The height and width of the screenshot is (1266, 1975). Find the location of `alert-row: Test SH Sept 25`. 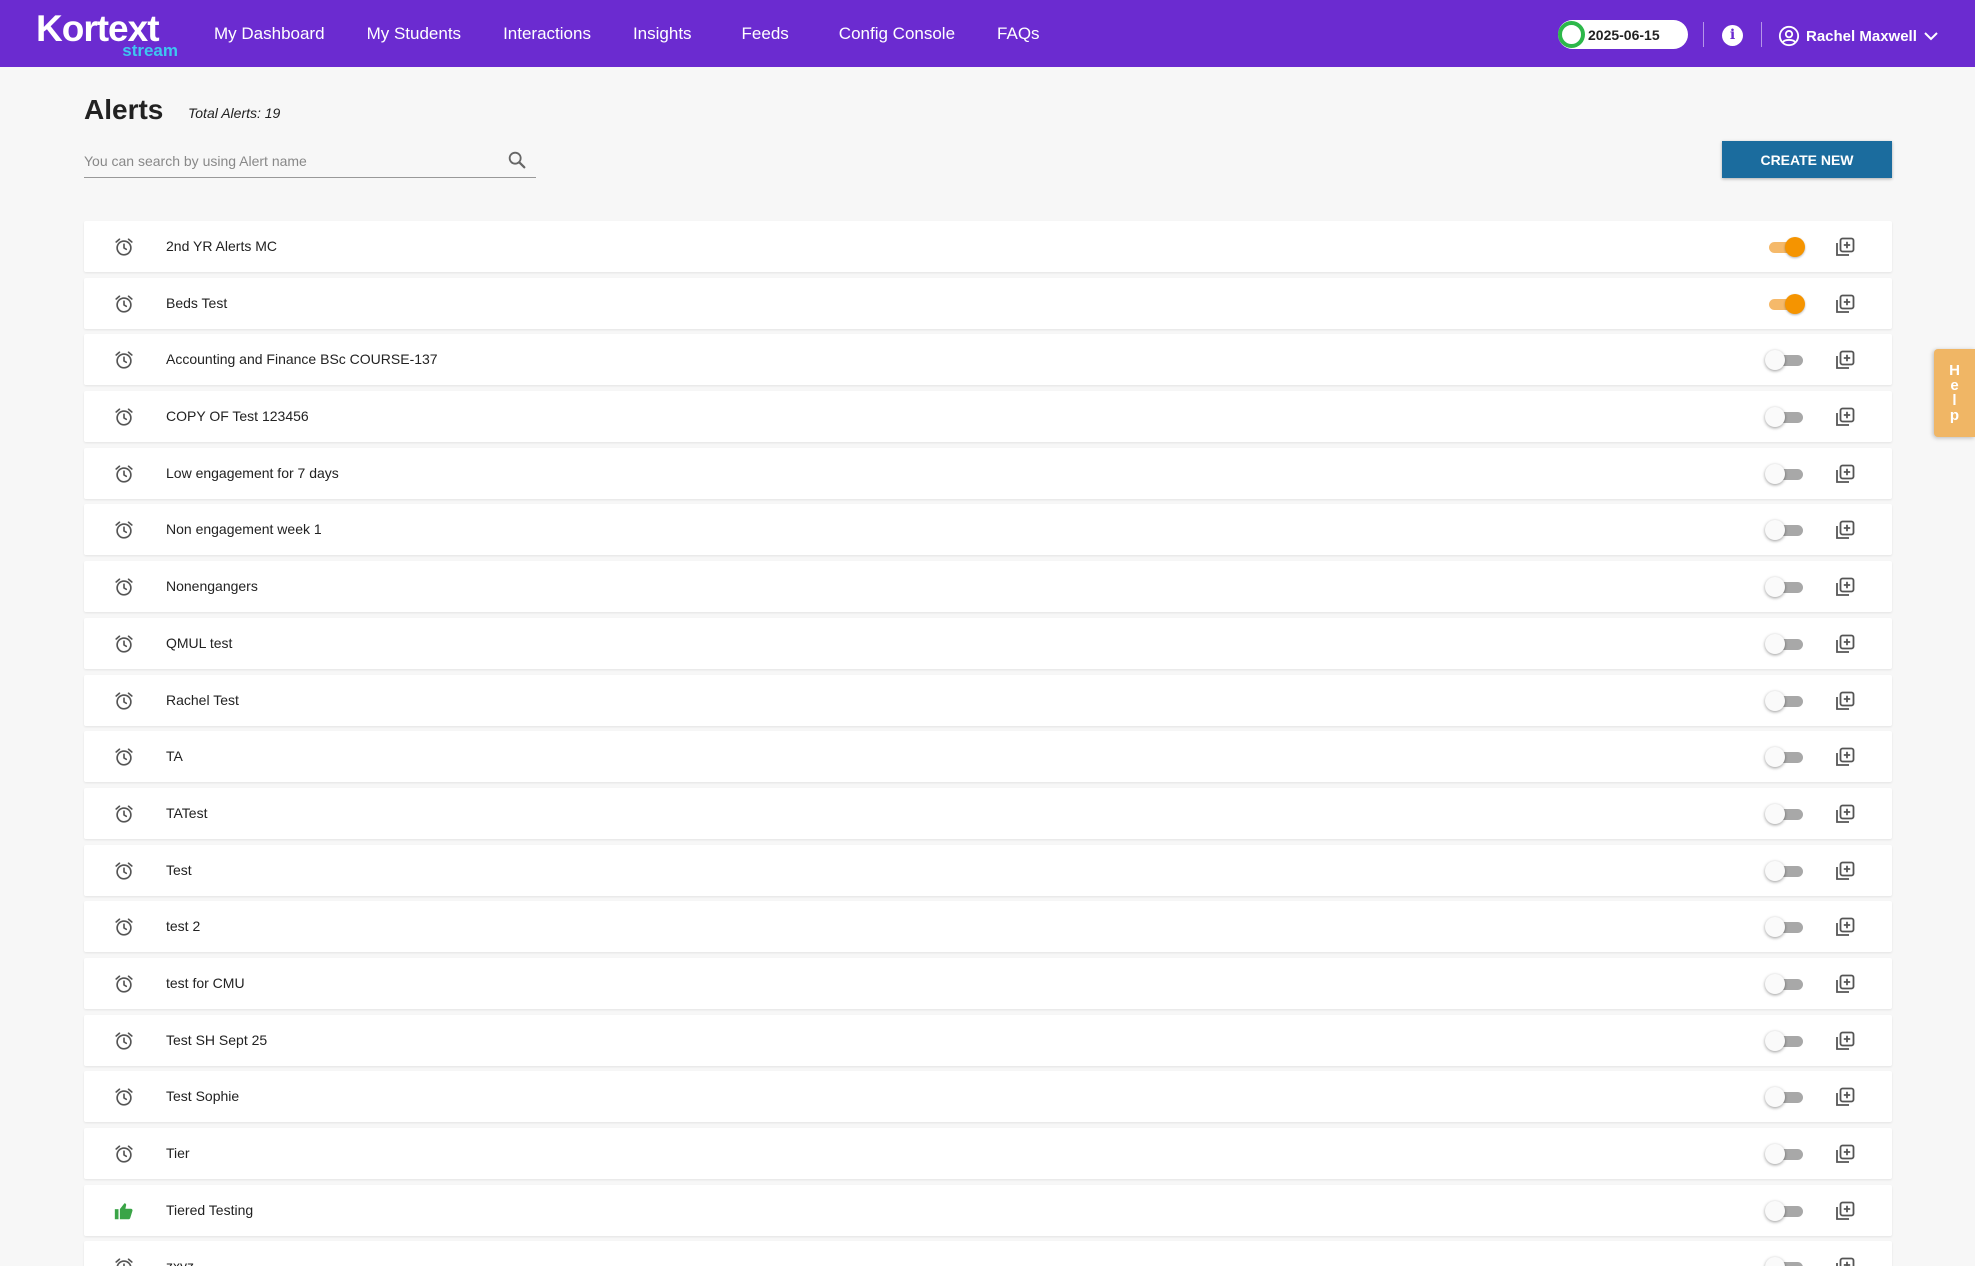

alert-row: Test SH Sept 25 is located at coordinates (988, 1040).